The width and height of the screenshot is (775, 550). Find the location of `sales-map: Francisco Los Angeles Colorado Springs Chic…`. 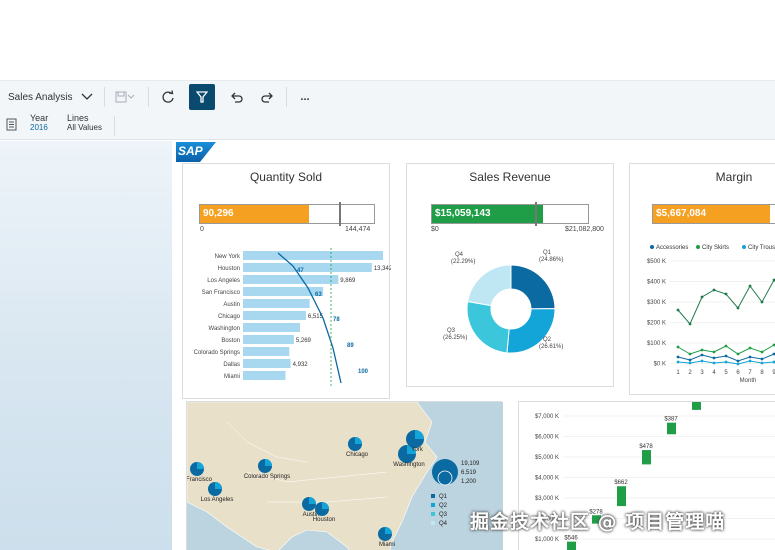

sales-map: Francisco Los Angeles Colorado Springs Chic… is located at coordinates (345, 476).